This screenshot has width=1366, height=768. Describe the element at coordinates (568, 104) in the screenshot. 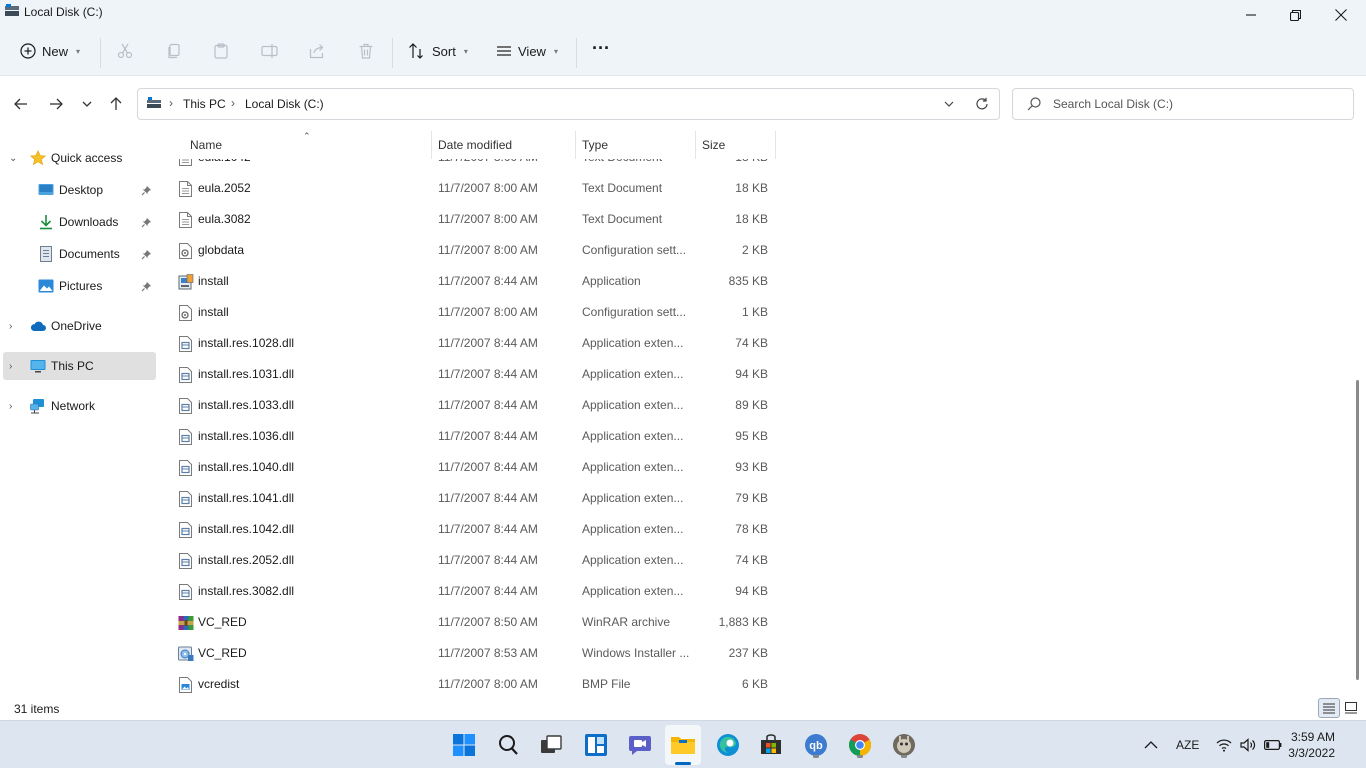

I see `address-bar: › This PC › Local Disk (C:)` at that location.